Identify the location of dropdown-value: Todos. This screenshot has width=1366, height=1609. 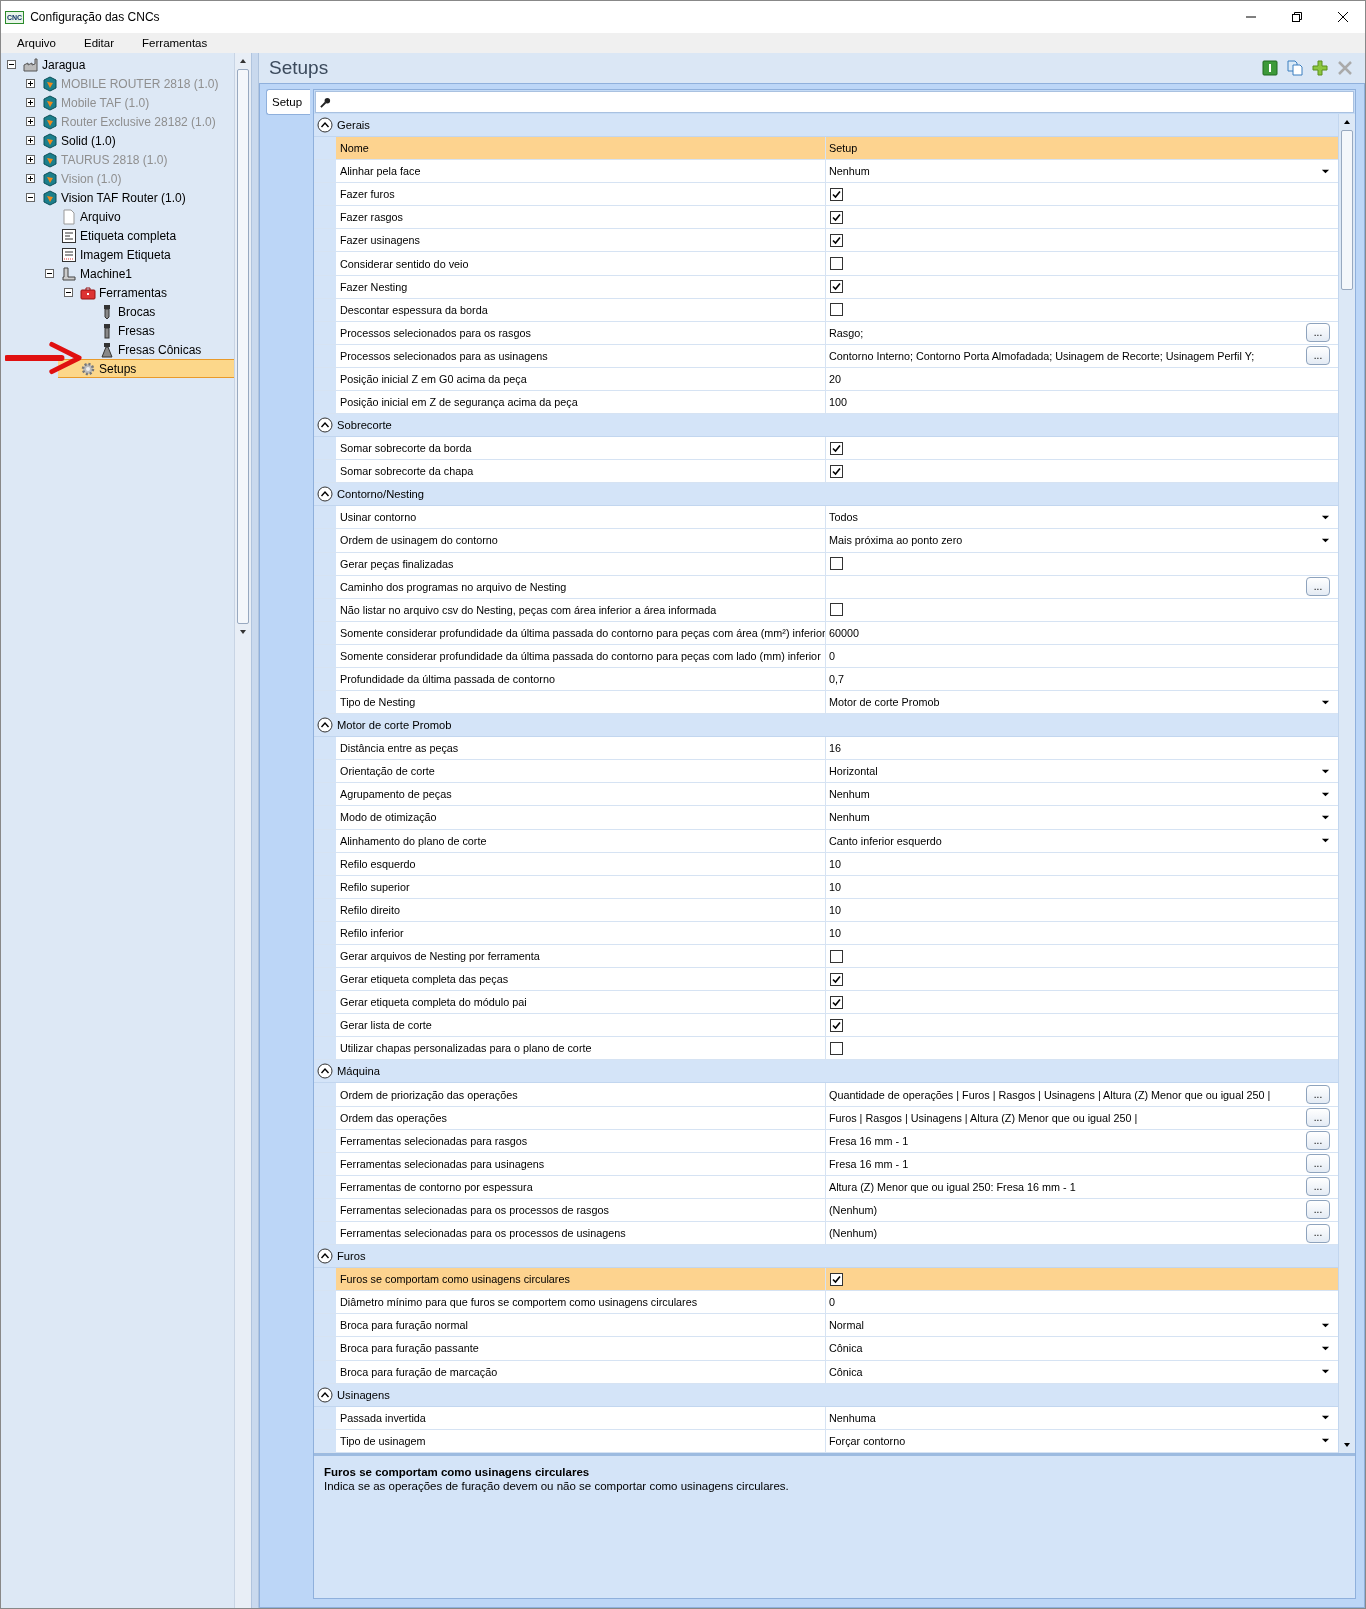
(843, 517).